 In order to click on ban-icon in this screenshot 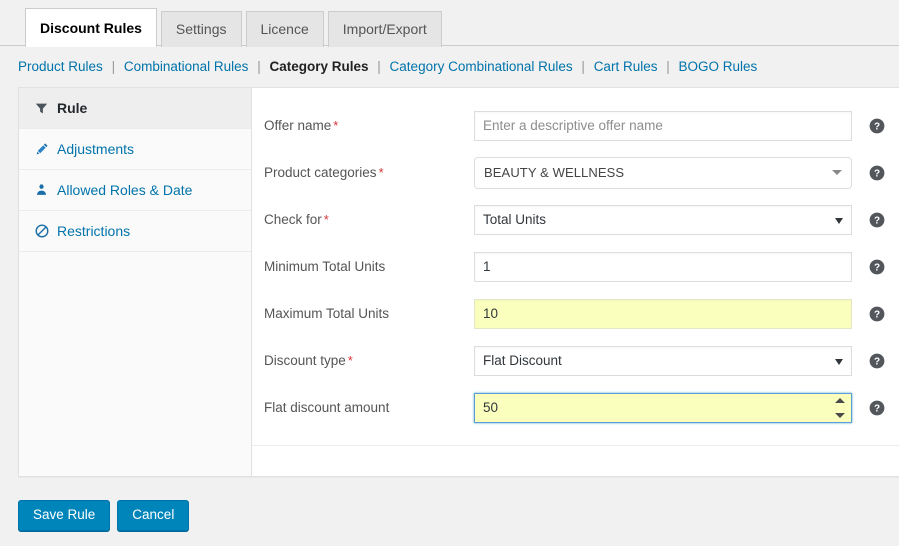, I will do `click(46, 231)`.